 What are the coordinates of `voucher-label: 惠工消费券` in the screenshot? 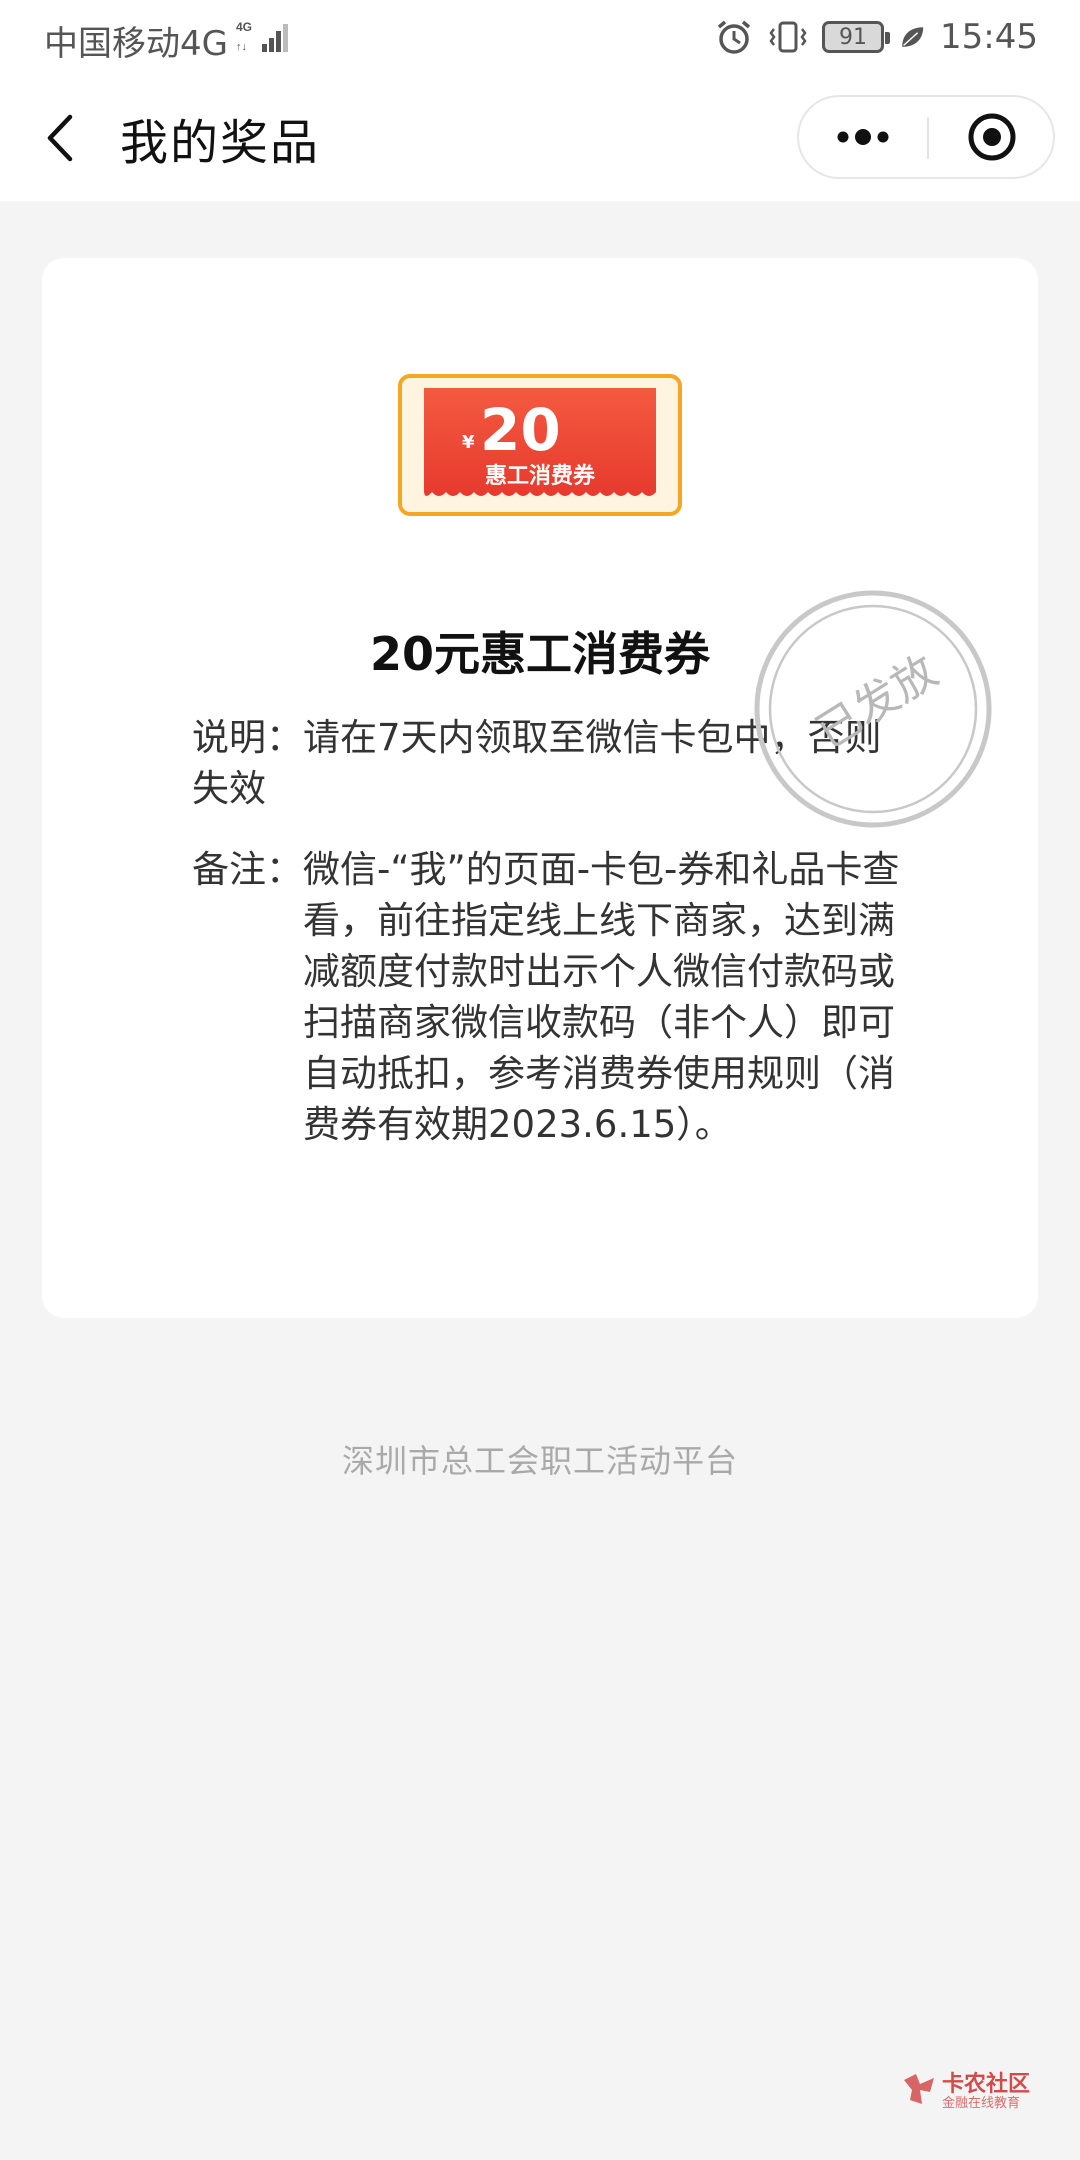 It's located at (540, 476).